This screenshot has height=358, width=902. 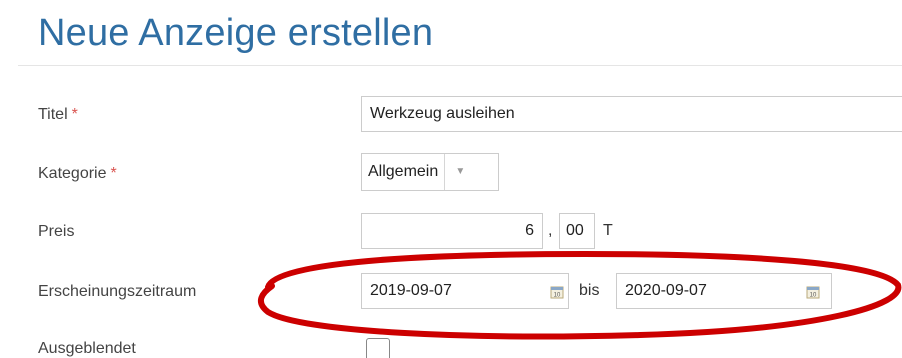 What do you see at coordinates (117, 291) in the screenshot?
I see `period-label: Erscheinungszeitraum` at bounding box center [117, 291].